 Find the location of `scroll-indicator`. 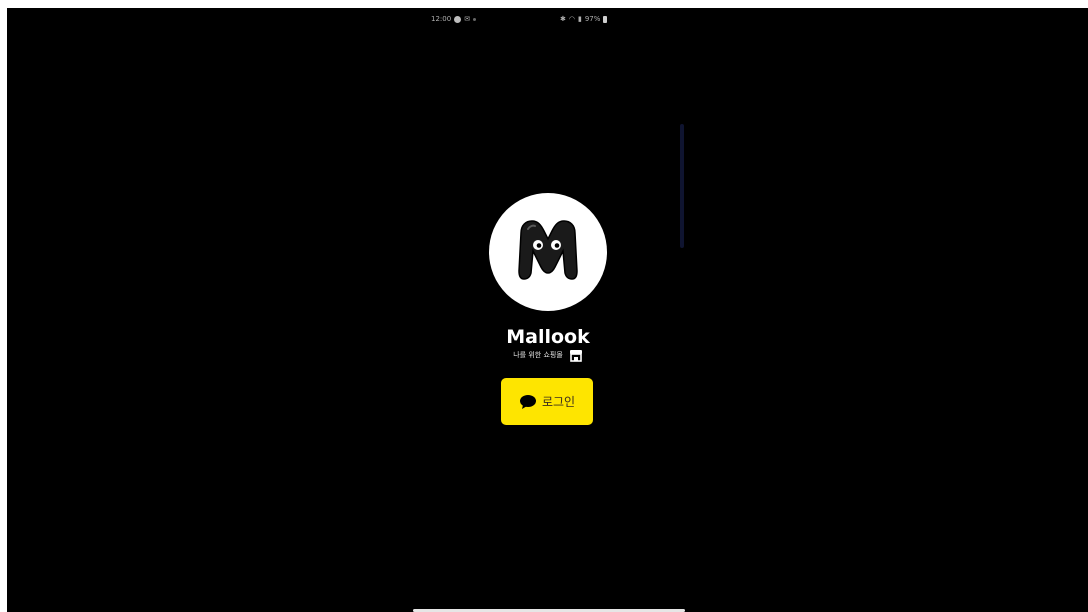

scroll-indicator is located at coordinates (682, 186).